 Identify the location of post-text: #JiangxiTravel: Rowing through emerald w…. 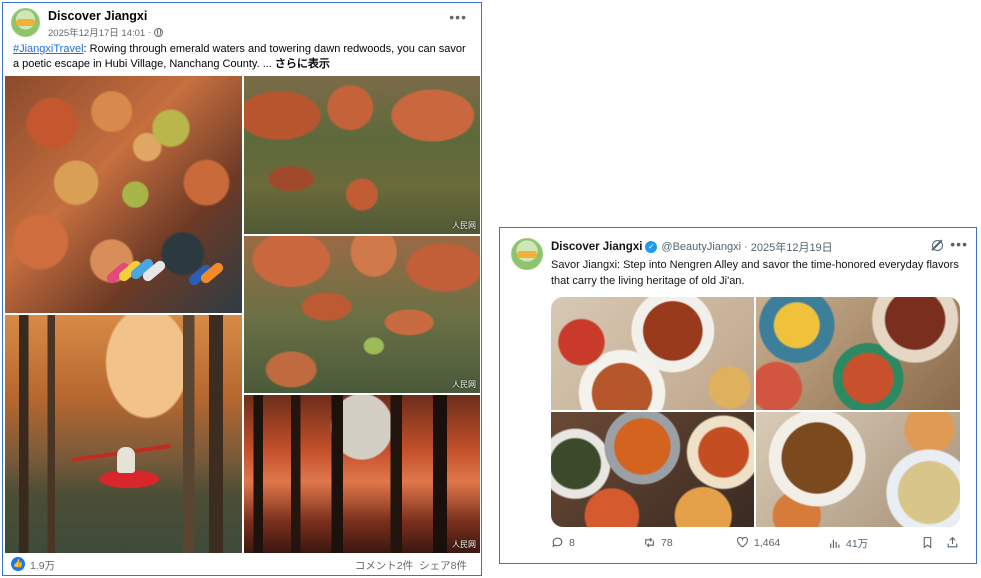
(242, 57).